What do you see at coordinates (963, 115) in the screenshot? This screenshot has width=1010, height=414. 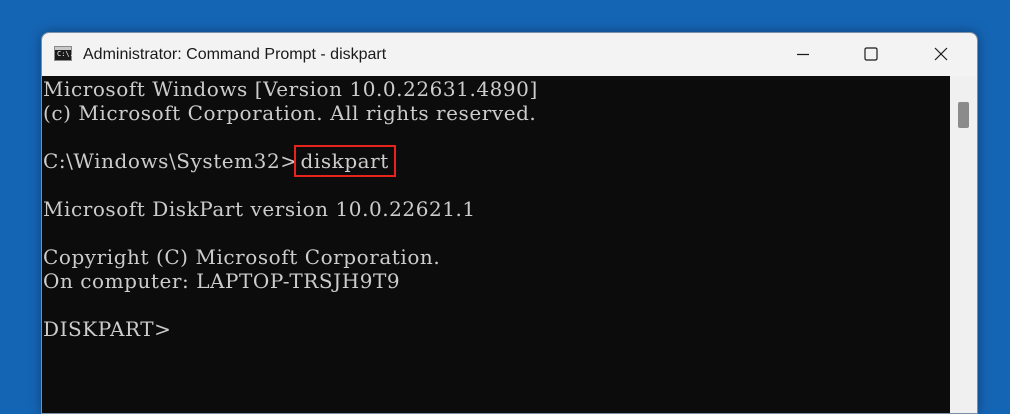 I see `scrollbar-thumb` at bounding box center [963, 115].